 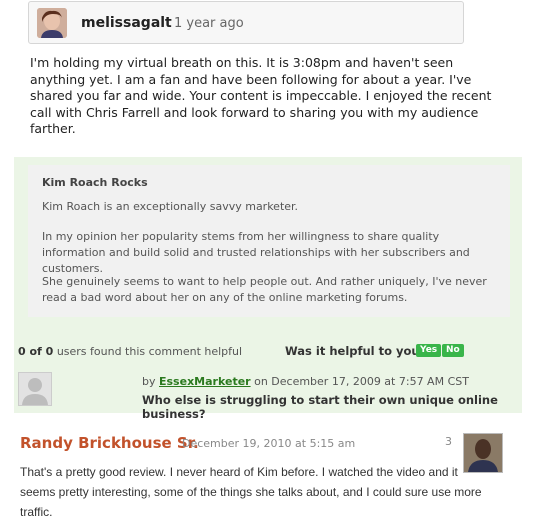 What do you see at coordinates (429, 350) in the screenshot?
I see `yes-button: Yes` at bounding box center [429, 350].